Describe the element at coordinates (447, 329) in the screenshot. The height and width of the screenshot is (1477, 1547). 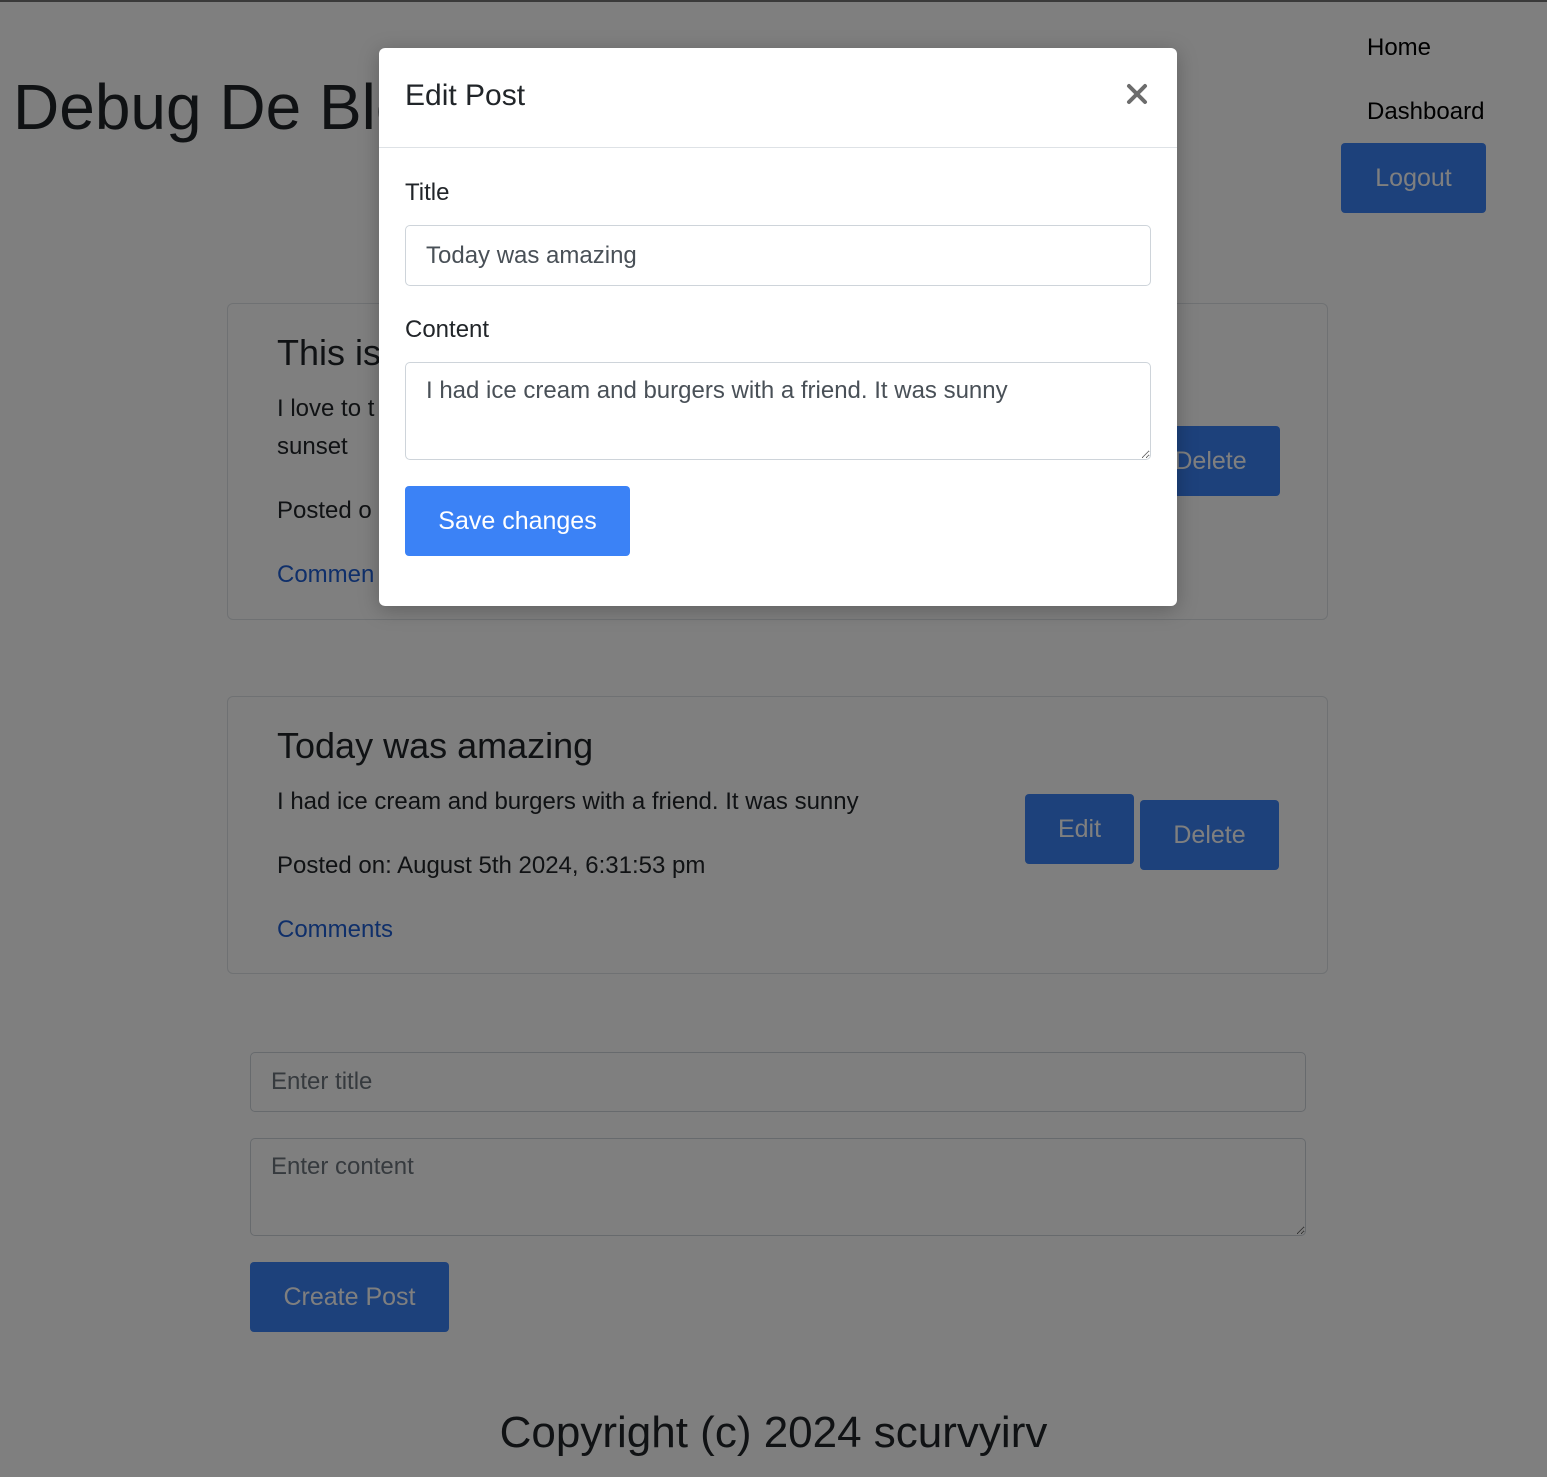
I see `modal-content-label: Content` at that location.